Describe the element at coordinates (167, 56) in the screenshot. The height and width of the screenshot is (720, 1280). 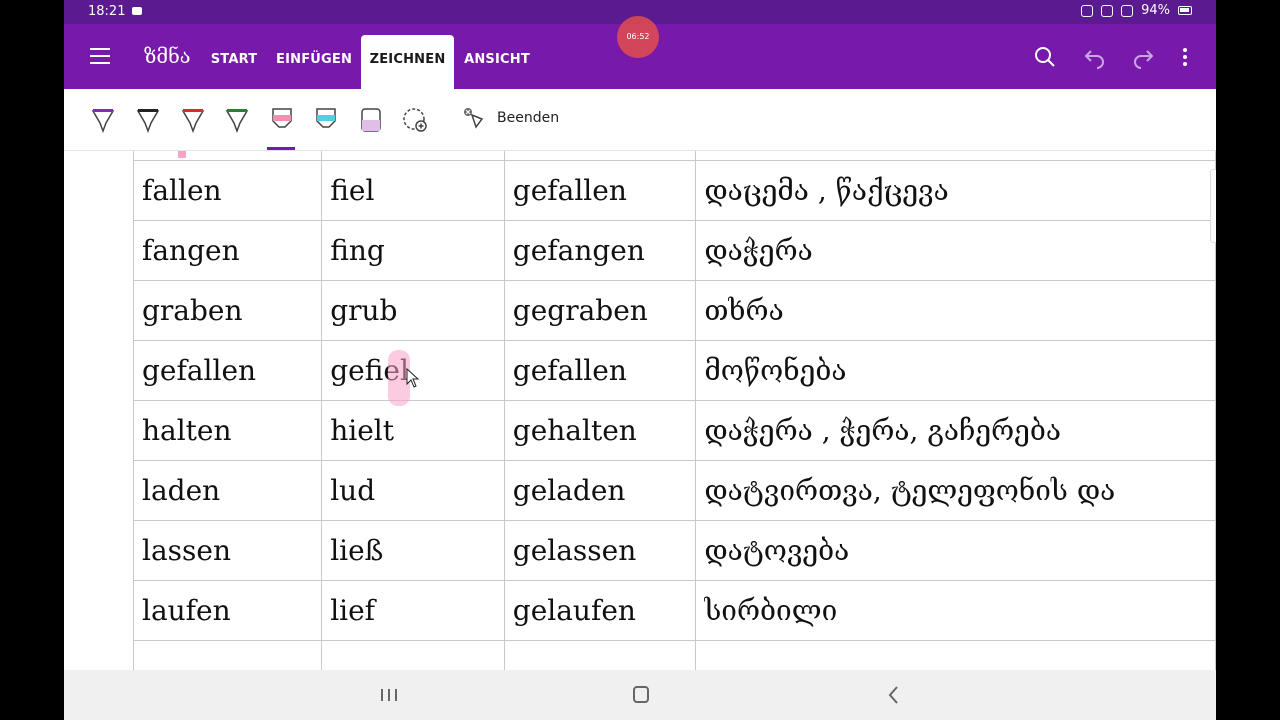
I see `notebook-title: ზმნა` at that location.